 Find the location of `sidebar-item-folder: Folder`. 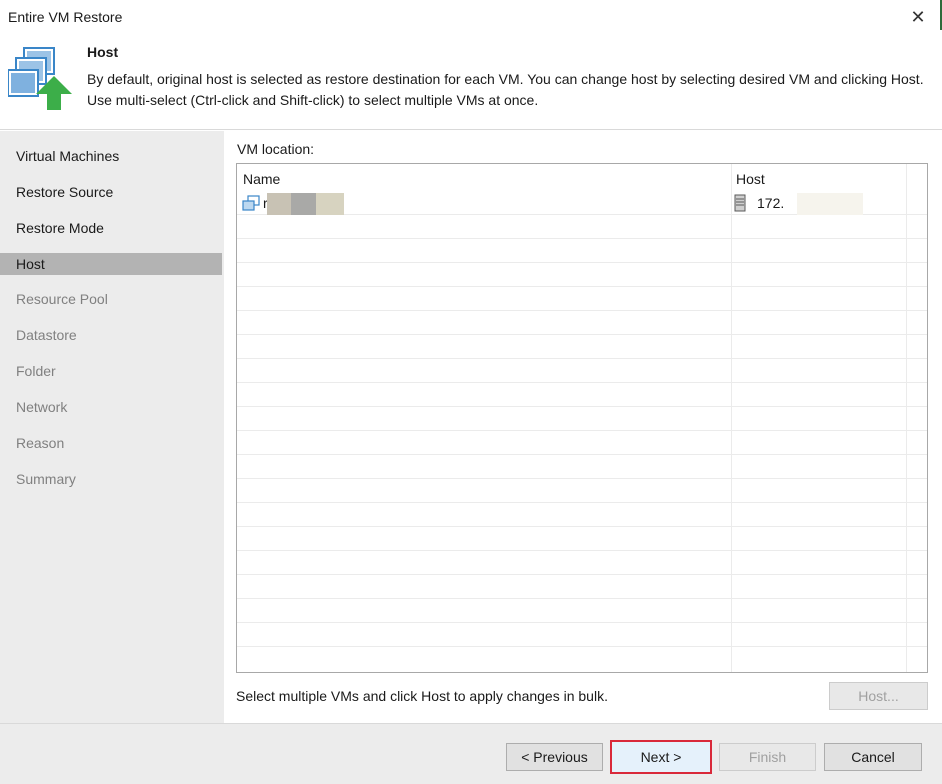

sidebar-item-folder: Folder is located at coordinates (36, 371).